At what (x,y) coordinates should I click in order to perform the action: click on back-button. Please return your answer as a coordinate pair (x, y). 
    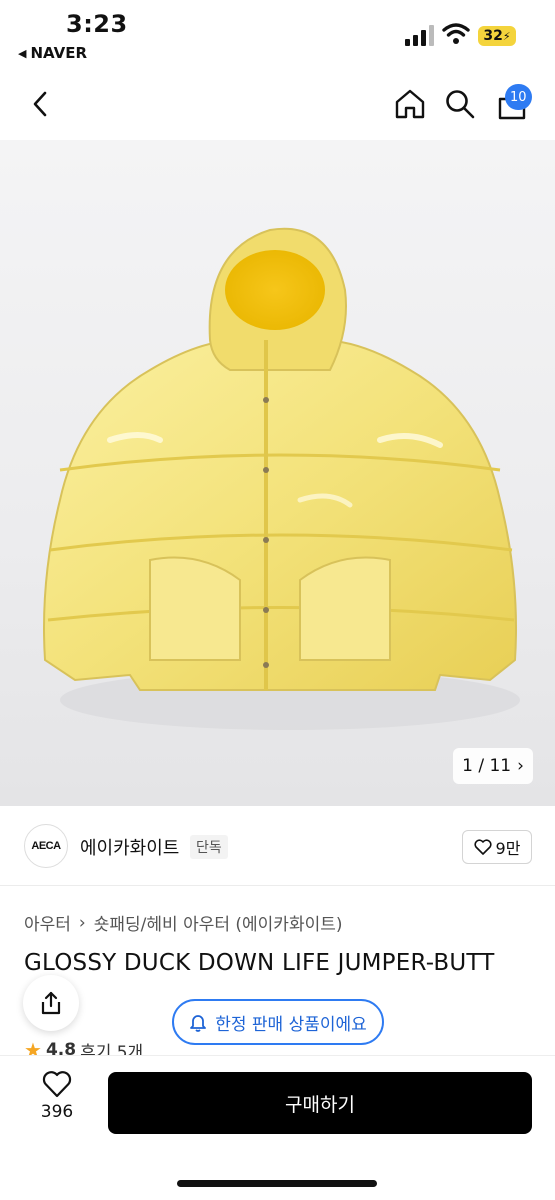
    Looking at the image, I should click on (40, 104).